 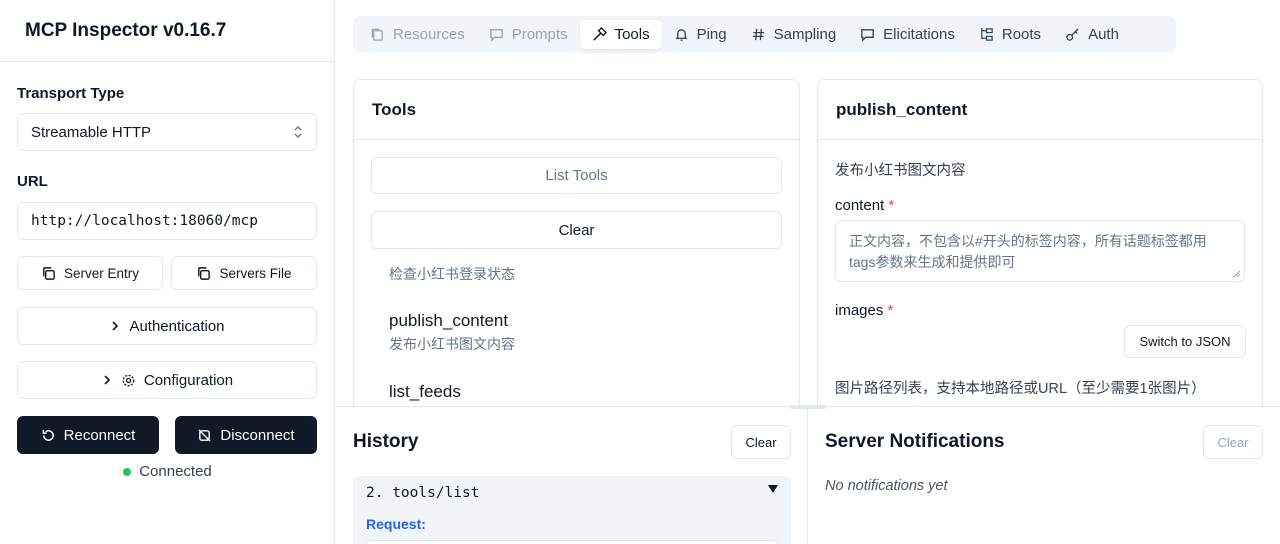 What do you see at coordinates (127, 471) in the screenshot?
I see `status-dot` at bounding box center [127, 471].